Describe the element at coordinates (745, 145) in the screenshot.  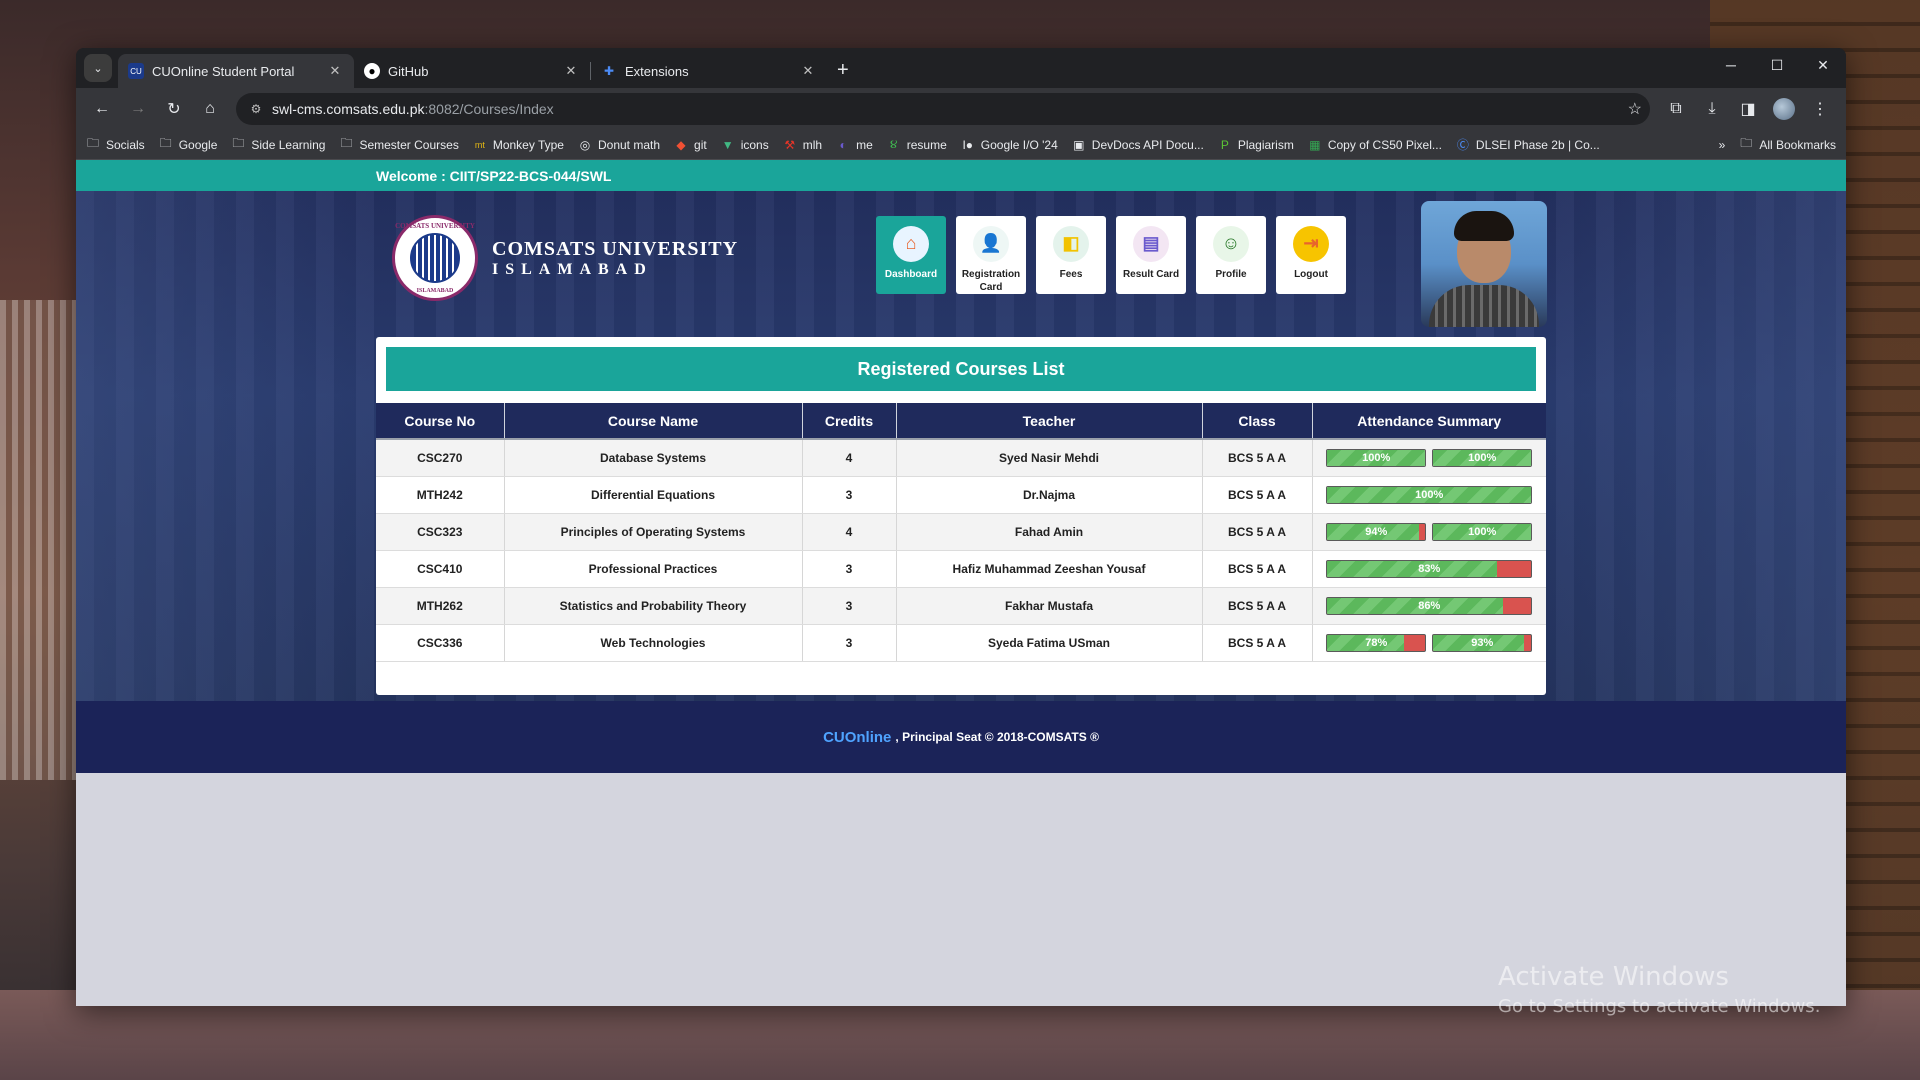
I see `bookmark-icons: ▼ icons` at that location.